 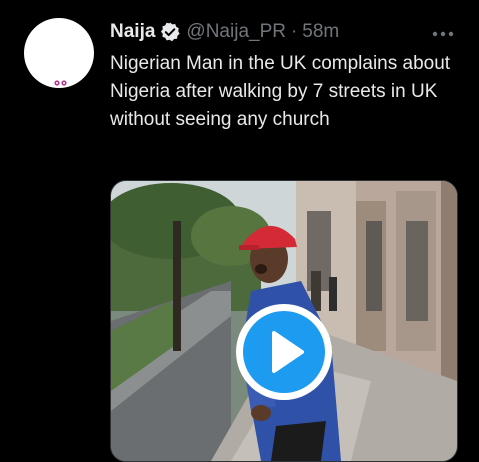 What do you see at coordinates (320, 32) in the screenshot?
I see `tweet-timestamp: 58m` at bounding box center [320, 32].